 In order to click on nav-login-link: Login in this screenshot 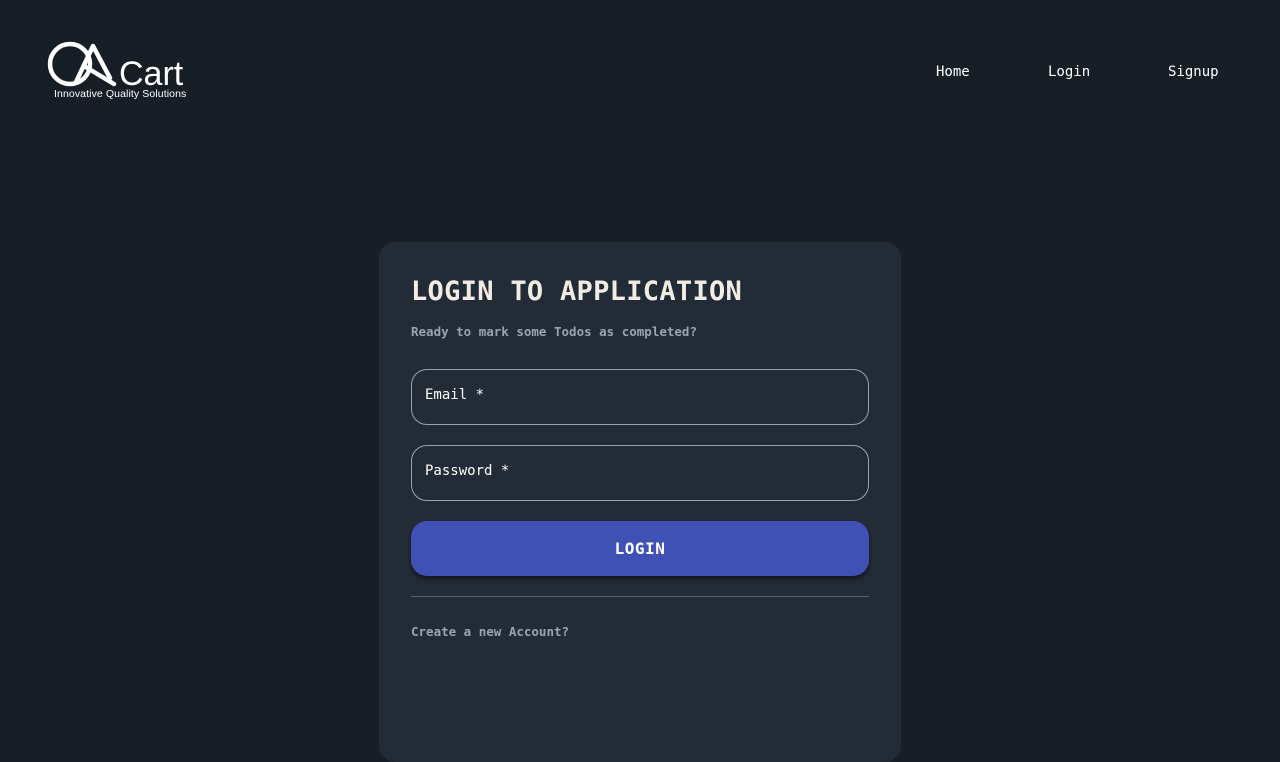, I will do `click(1069, 72)`.